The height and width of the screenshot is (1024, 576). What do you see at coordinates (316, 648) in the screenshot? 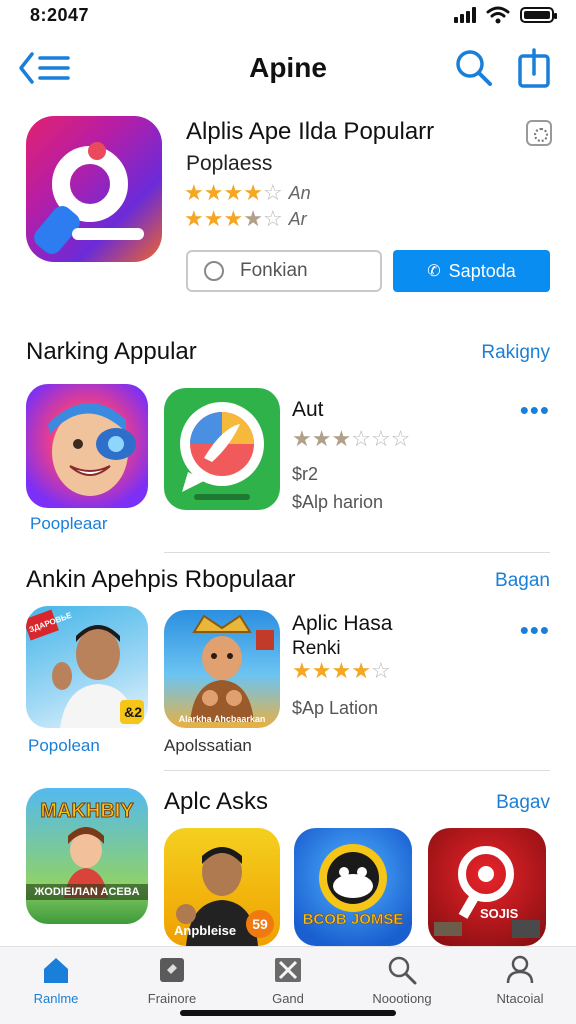
I see `app-2-subname: Renki` at bounding box center [316, 648].